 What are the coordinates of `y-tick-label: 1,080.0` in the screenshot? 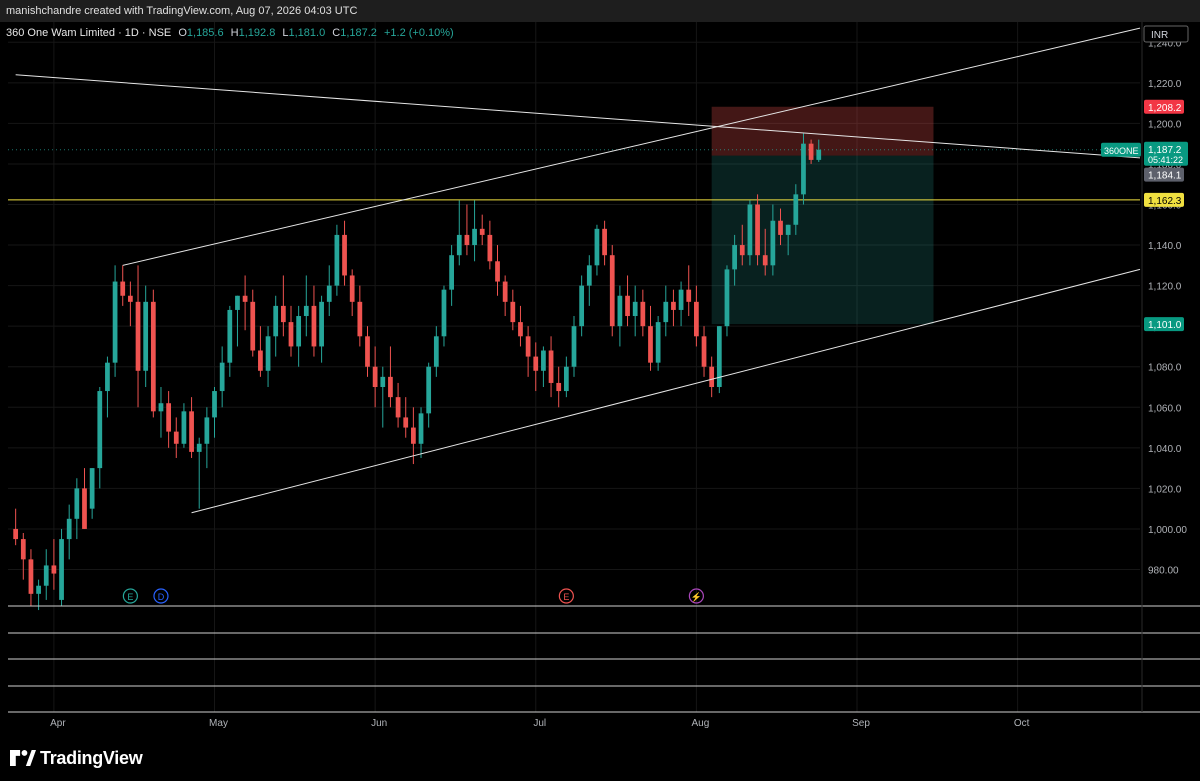 It's located at (1165, 368).